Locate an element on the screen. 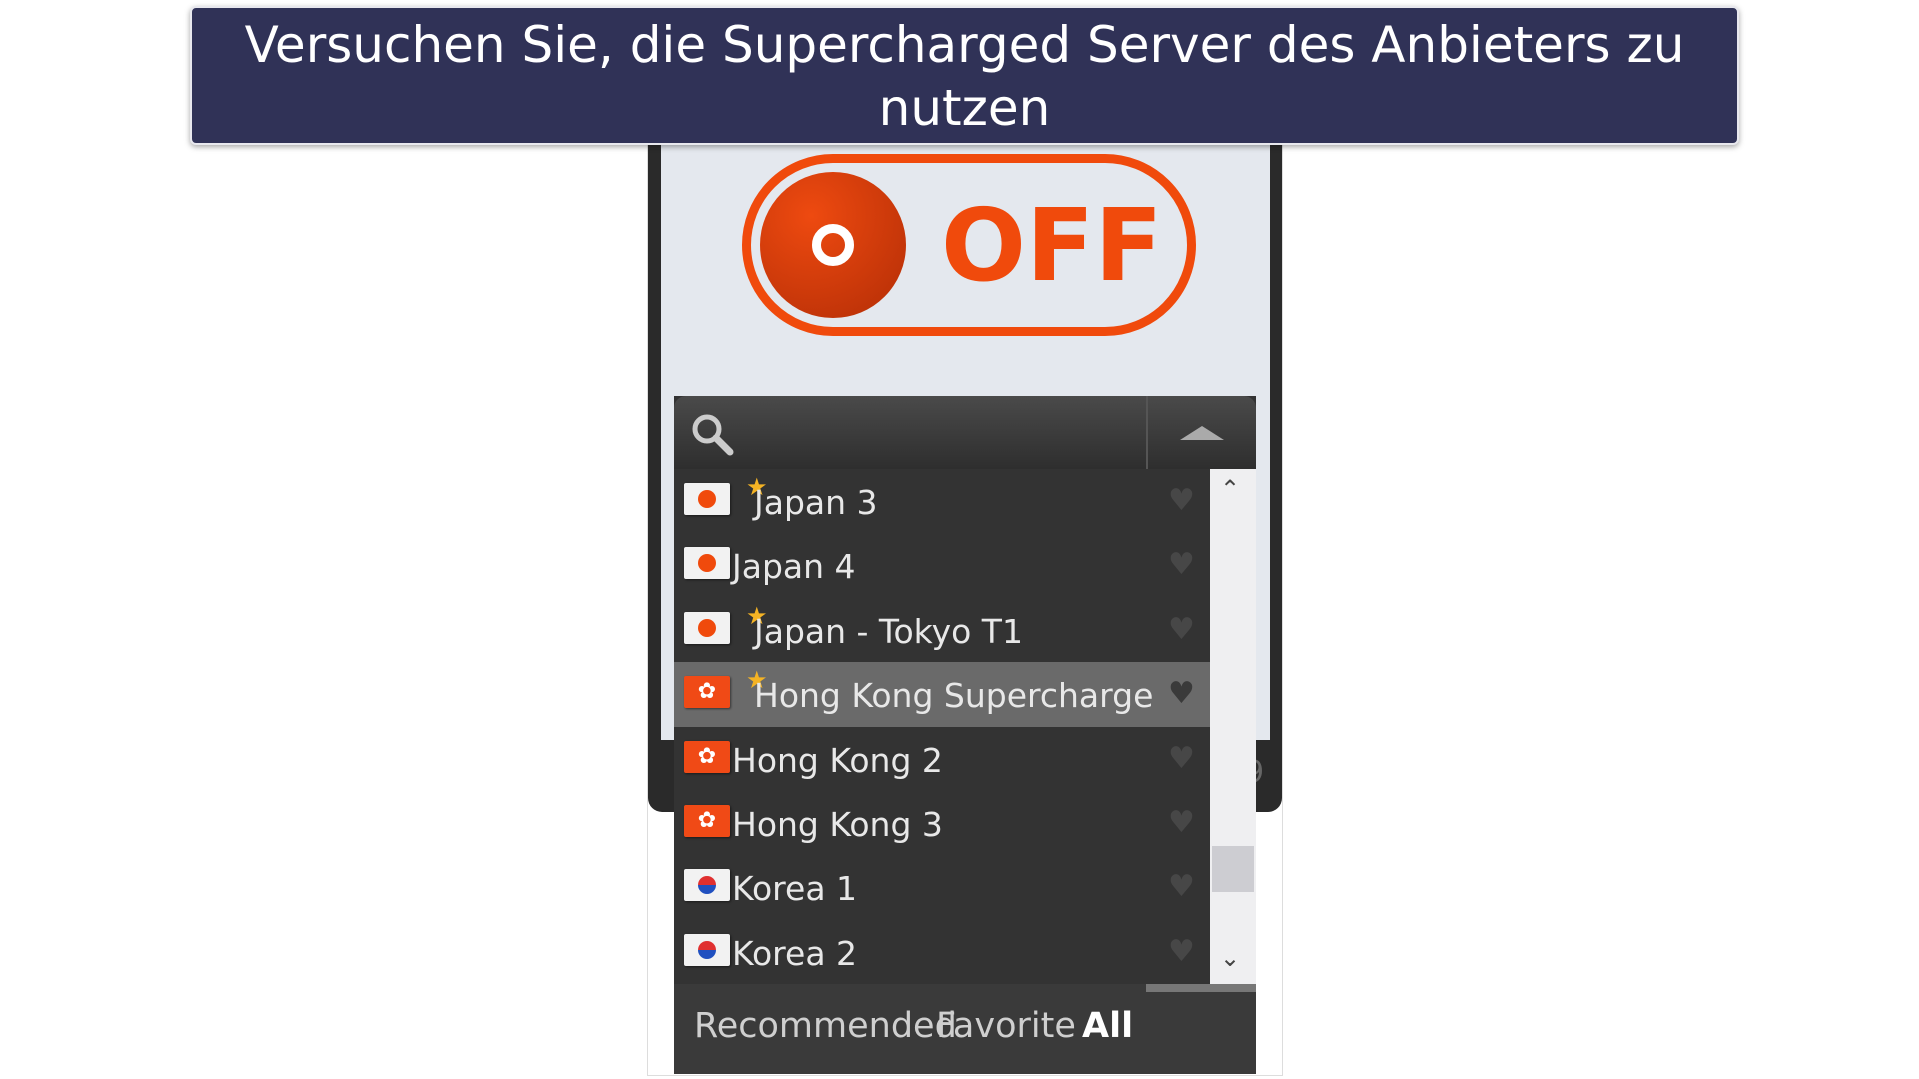 This screenshot has width=1919, height=1079. server-name: Japan 4 is located at coordinates (794, 567).